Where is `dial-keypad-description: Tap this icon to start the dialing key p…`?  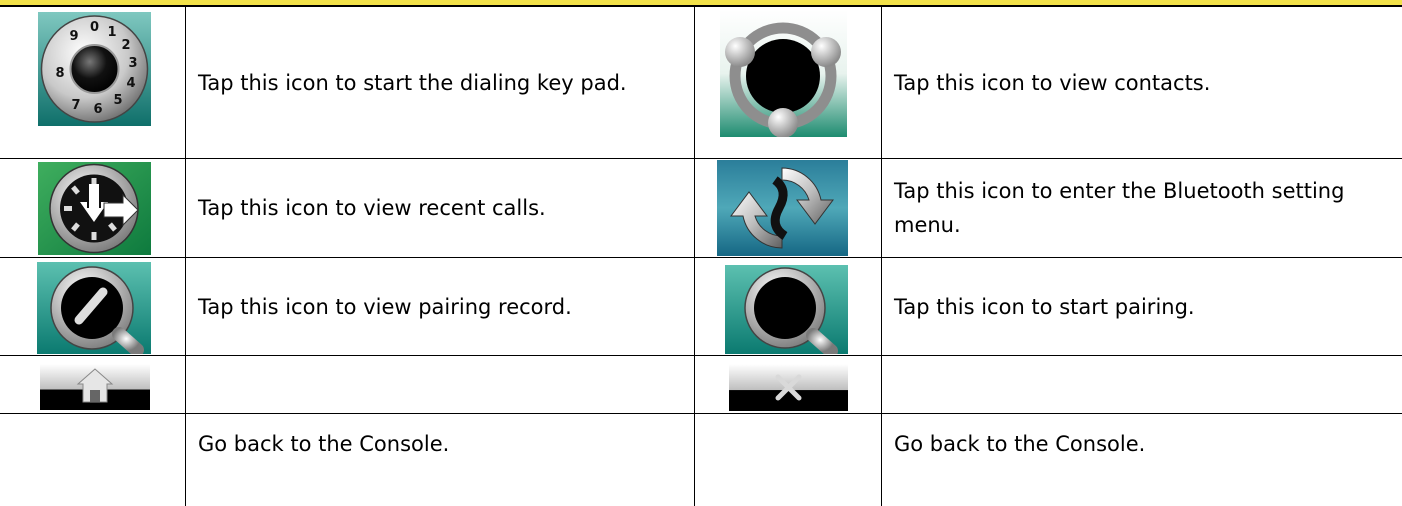
dial-keypad-description: Tap this icon to start the dialing key p… is located at coordinates (412, 82).